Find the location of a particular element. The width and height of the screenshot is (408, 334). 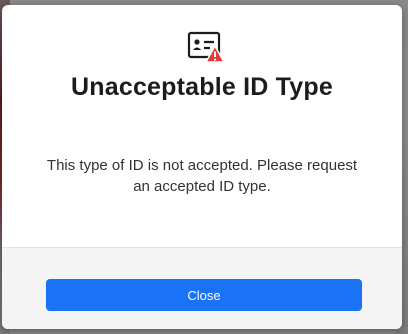

id-card-warning-icon is located at coordinates (206, 47).